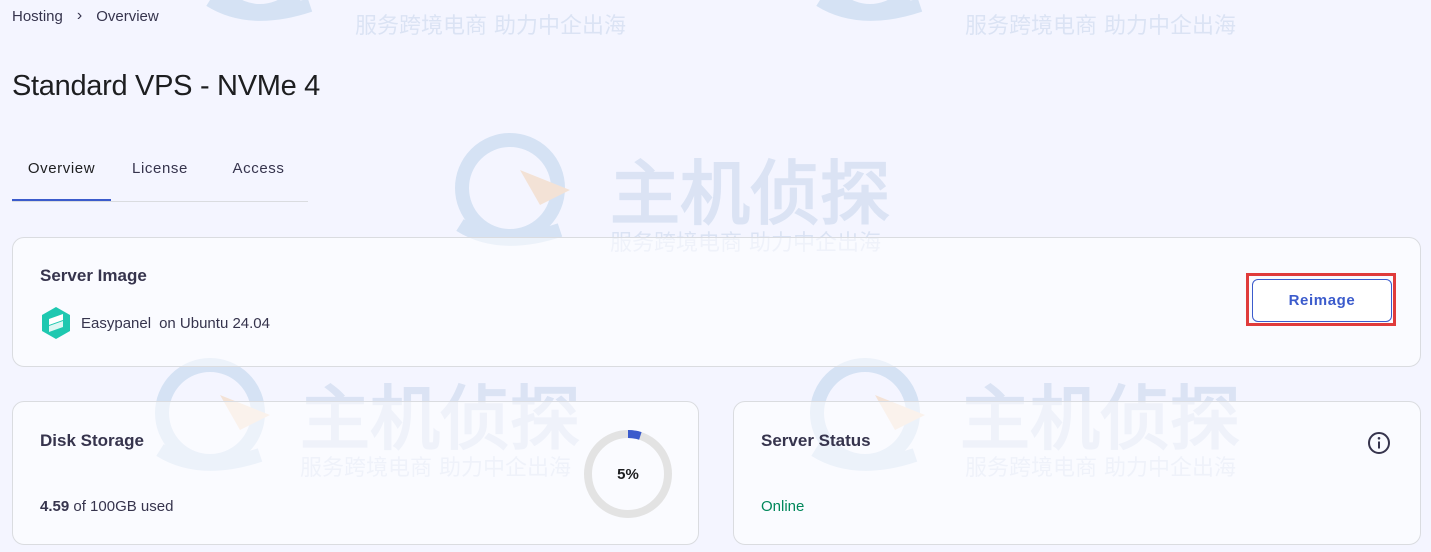  Describe the element at coordinates (154, 323) in the screenshot. I see `server-image-info: Easypanel on Ubuntu 24.04` at that location.